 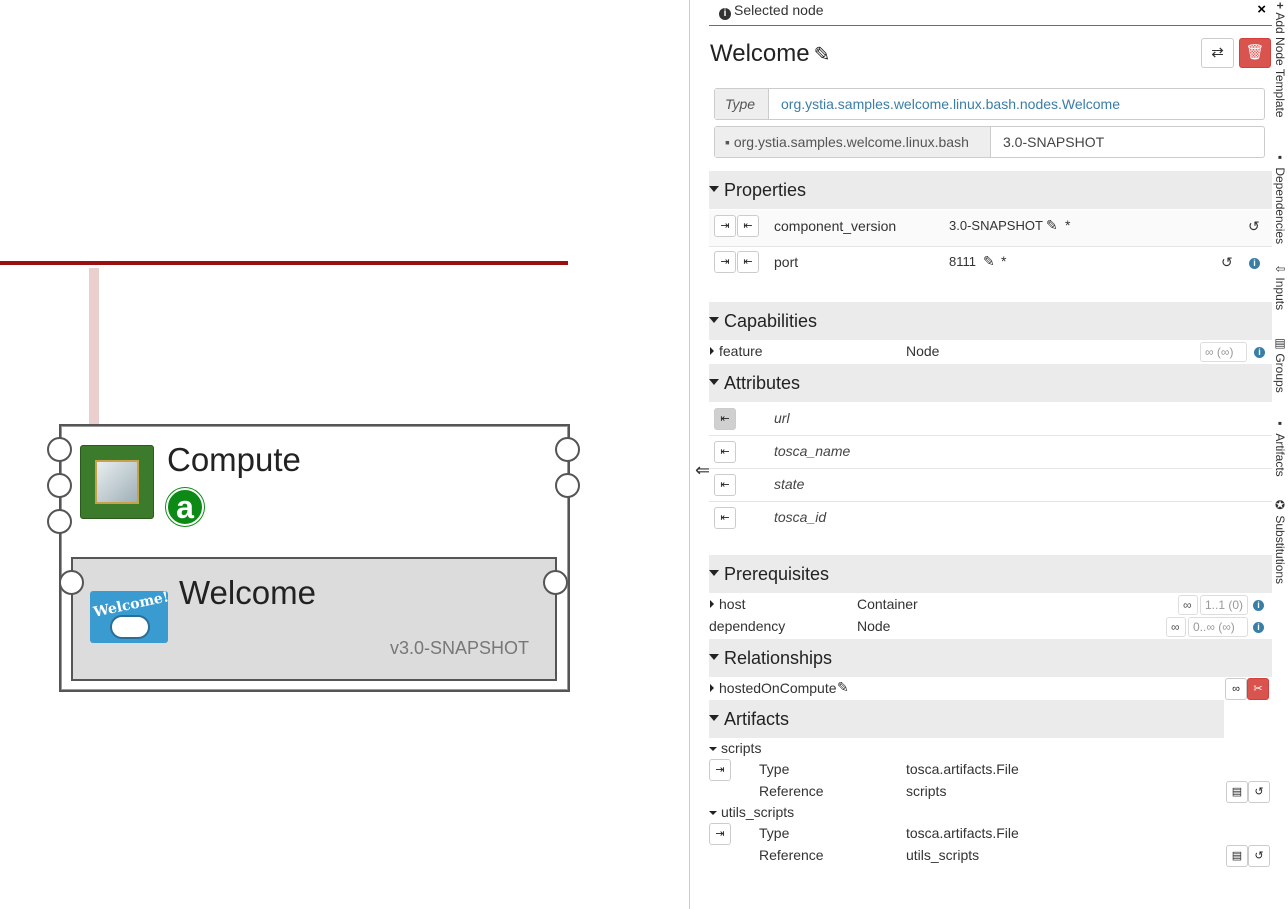 What do you see at coordinates (774, 833) in the screenshot?
I see `artifact-type-label: Type` at bounding box center [774, 833].